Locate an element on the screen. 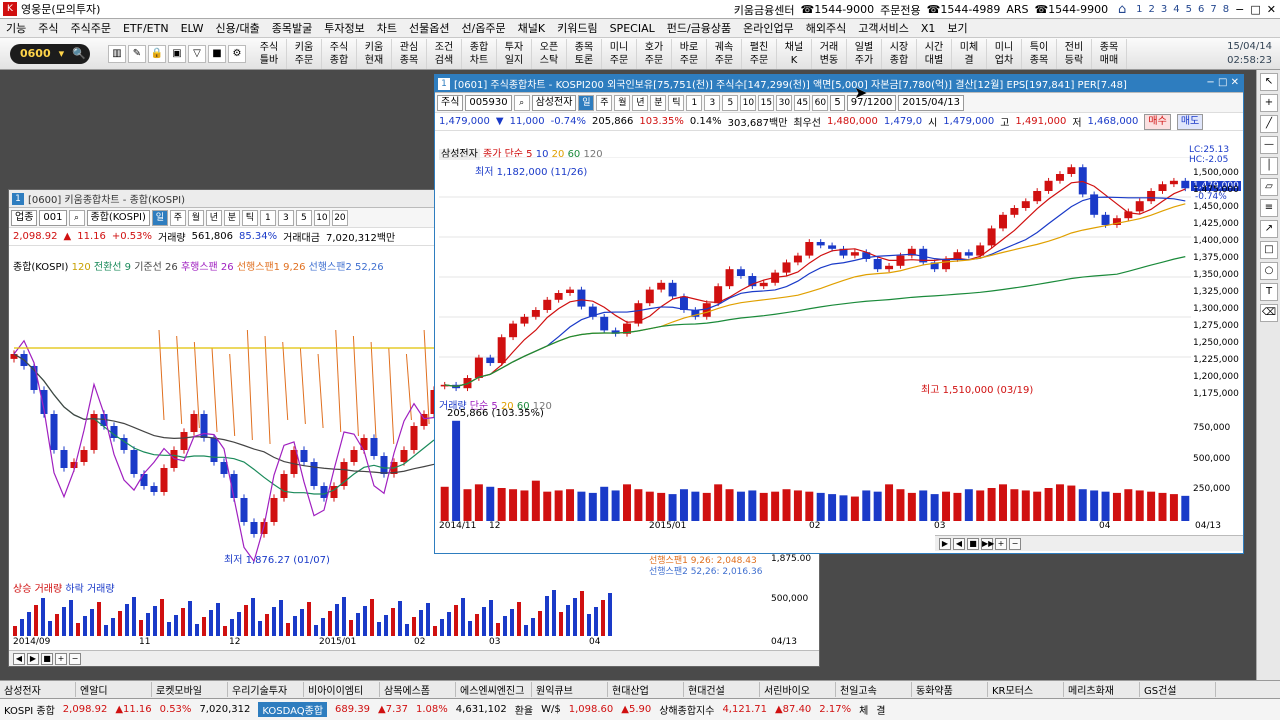 This screenshot has width=1280, height=720. toolbar-button-8: 오픈 스탁 is located at coordinates (549, 53).